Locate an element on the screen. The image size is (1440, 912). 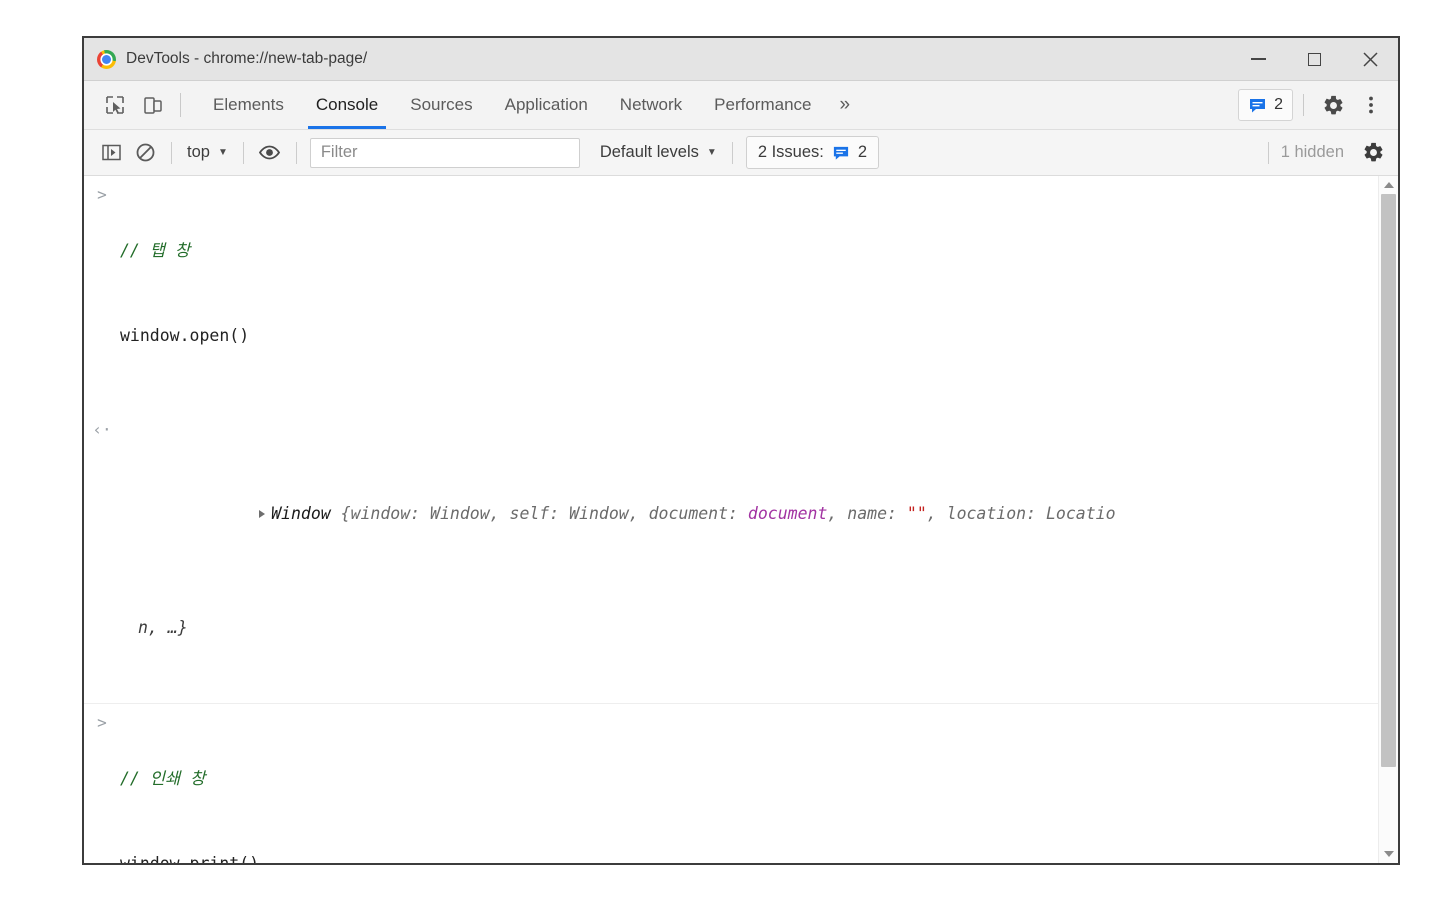
execution-context-selector: top ▼ is located at coordinates (207, 153).